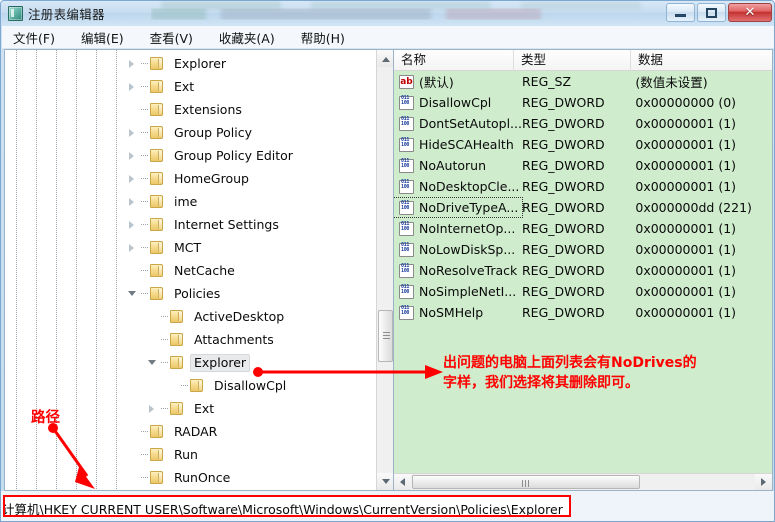 The width and height of the screenshot is (775, 522). What do you see at coordinates (323, 37) in the screenshot?
I see `menu-help: 帮助(H)` at bounding box center [323, 37].